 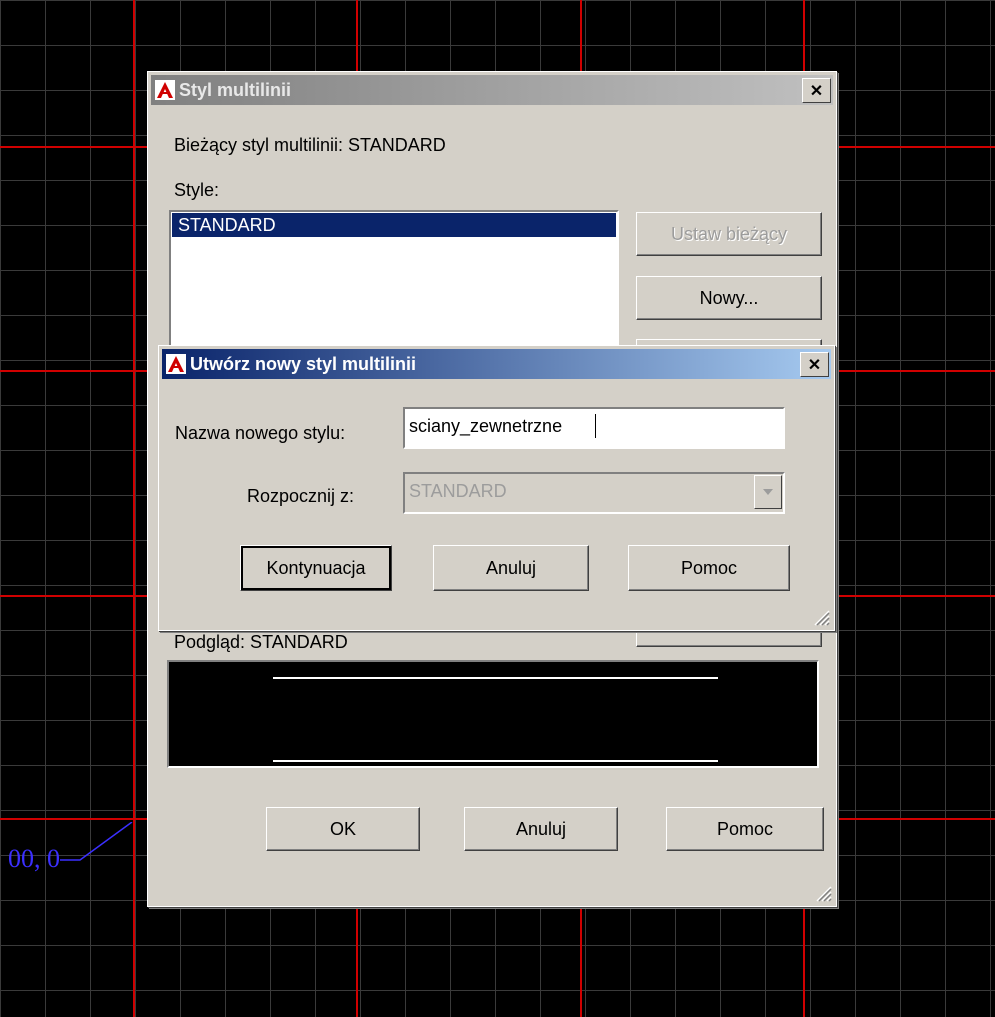 What do you see at coordinates (310, 145) in the screenshot?
I see `current-style-label: Bieżący styl multilinii: STANDARD` at bounding box center [310, 145].